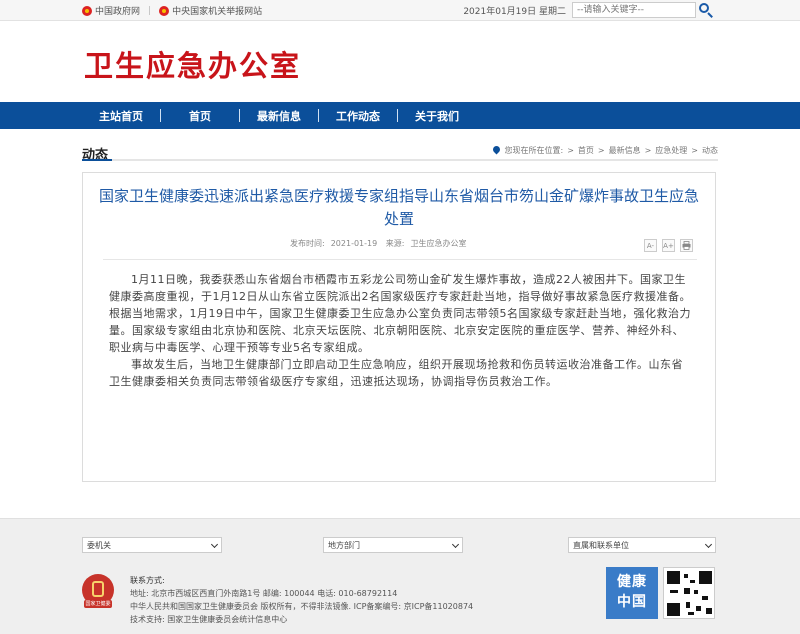 This screenshot has width=800, height=634. What do you see at coordinates (586, 150) in the screenshot?
I see `breadcrumb-home: 首页` at bounding box center [586, 150].